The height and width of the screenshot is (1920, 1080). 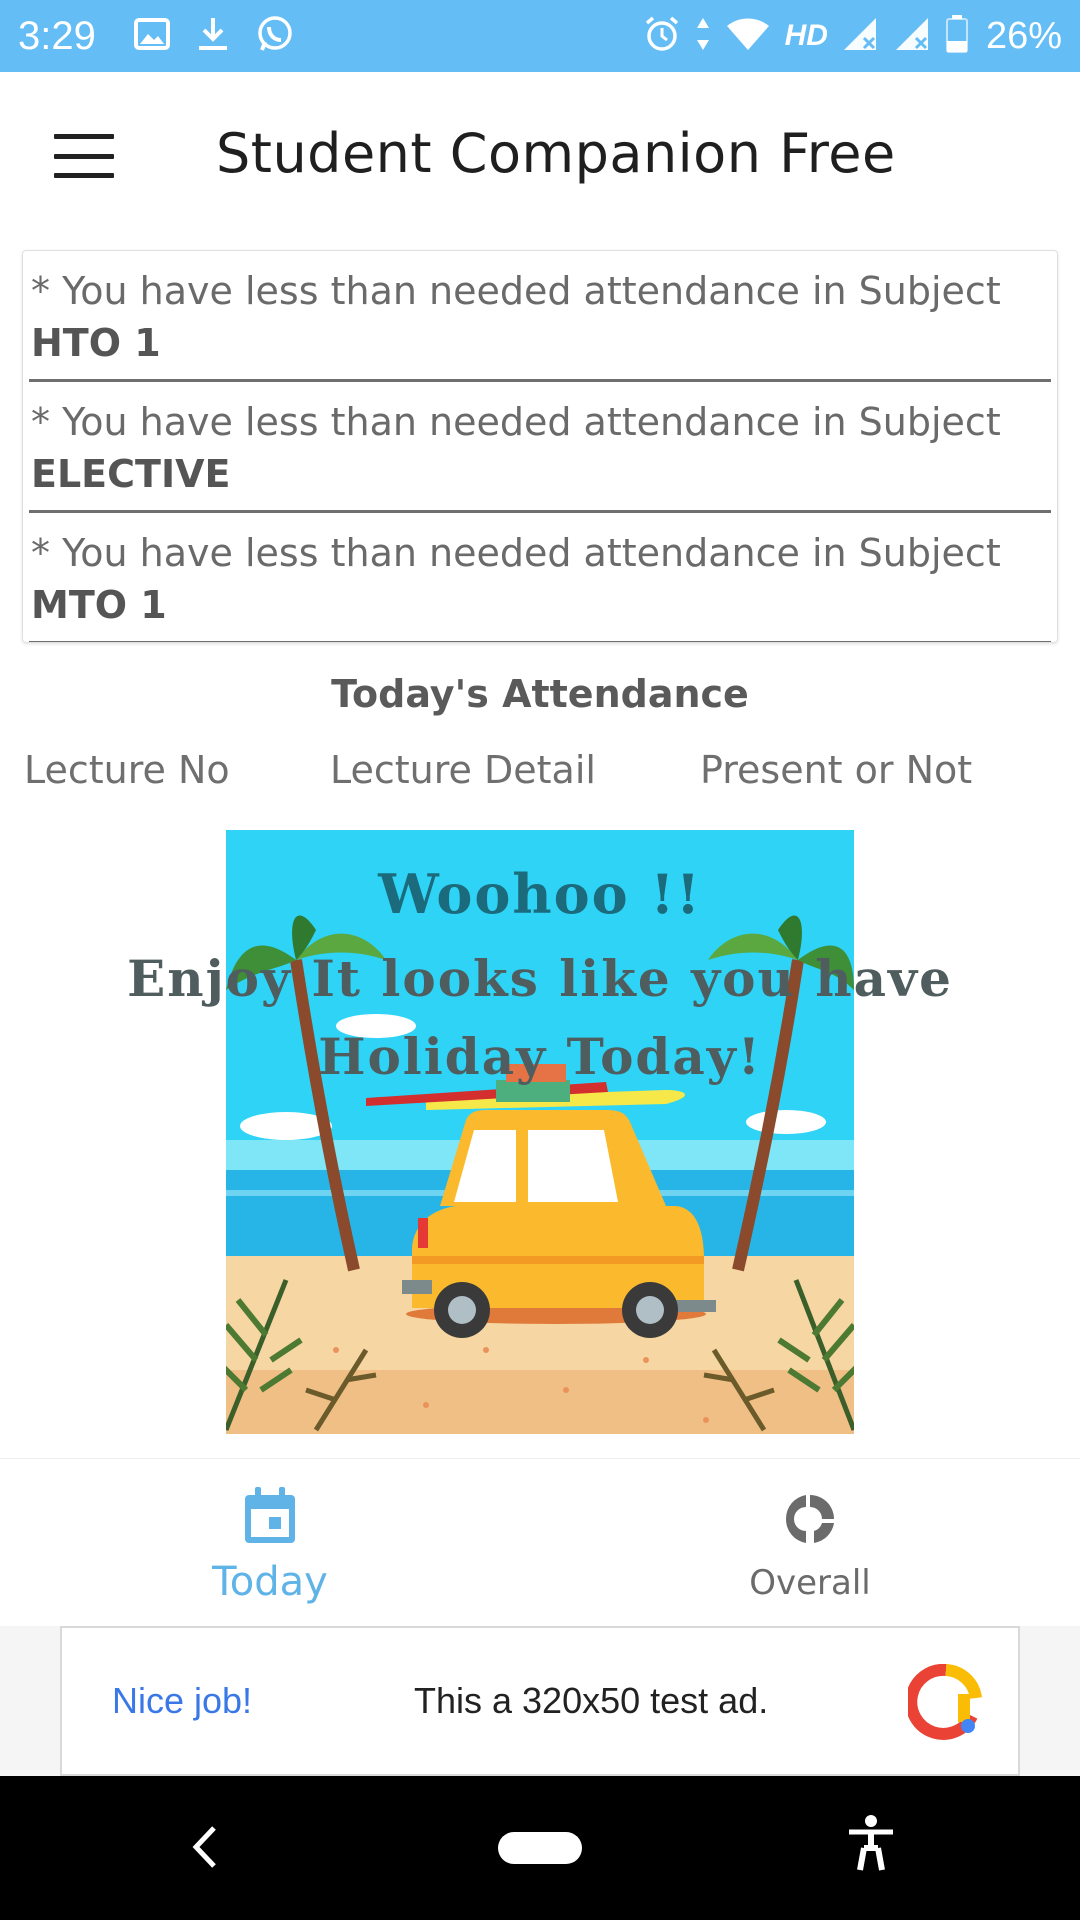 I want to click on network-type: HD, so click(x=806, y=35).